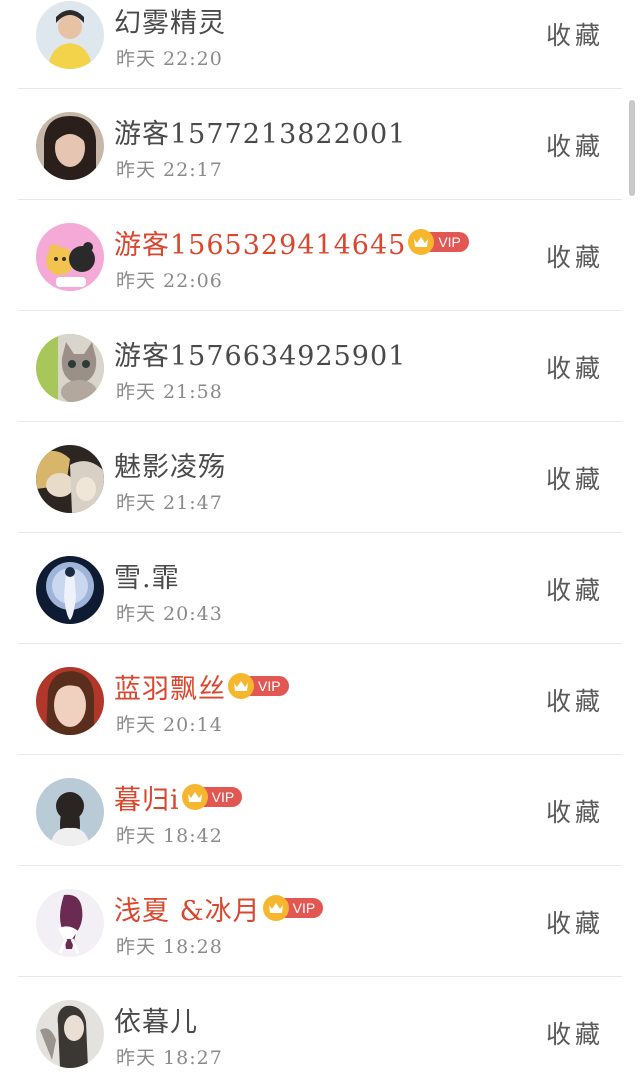 This screenshot has width=640, height=1087. I want to click on avatar-woman-face-icon, so click(70, 701).